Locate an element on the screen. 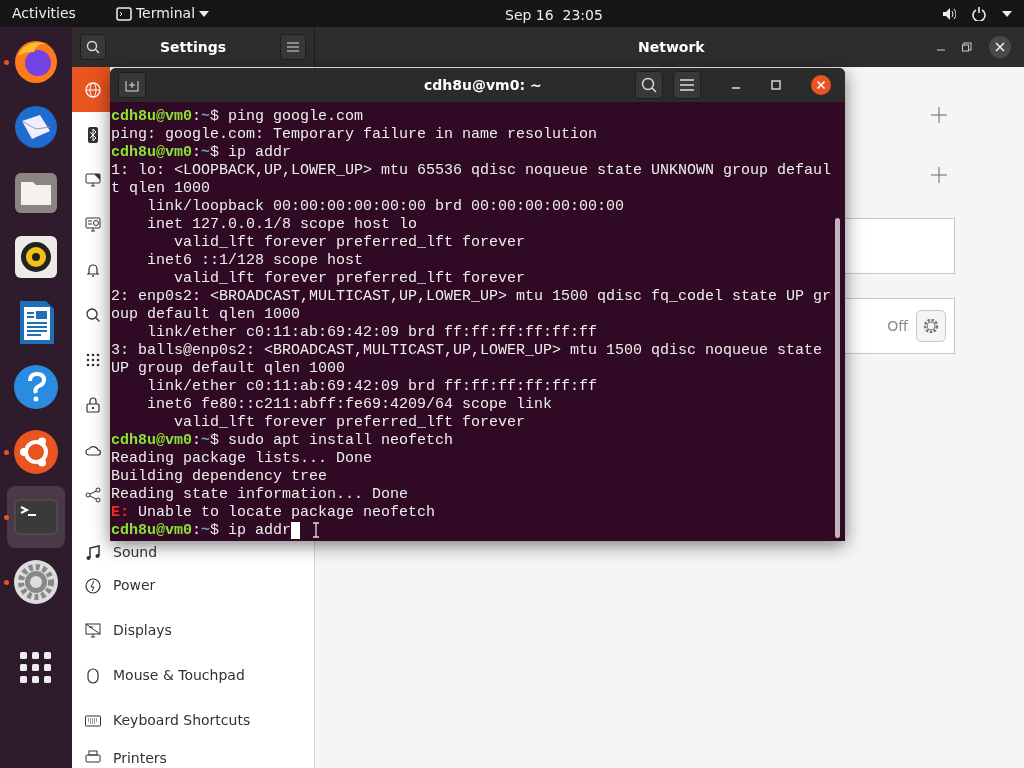 Image resolution: width=1024 pixels, height=768 pixels. speaker-icon is located at coordinates (36, 257).